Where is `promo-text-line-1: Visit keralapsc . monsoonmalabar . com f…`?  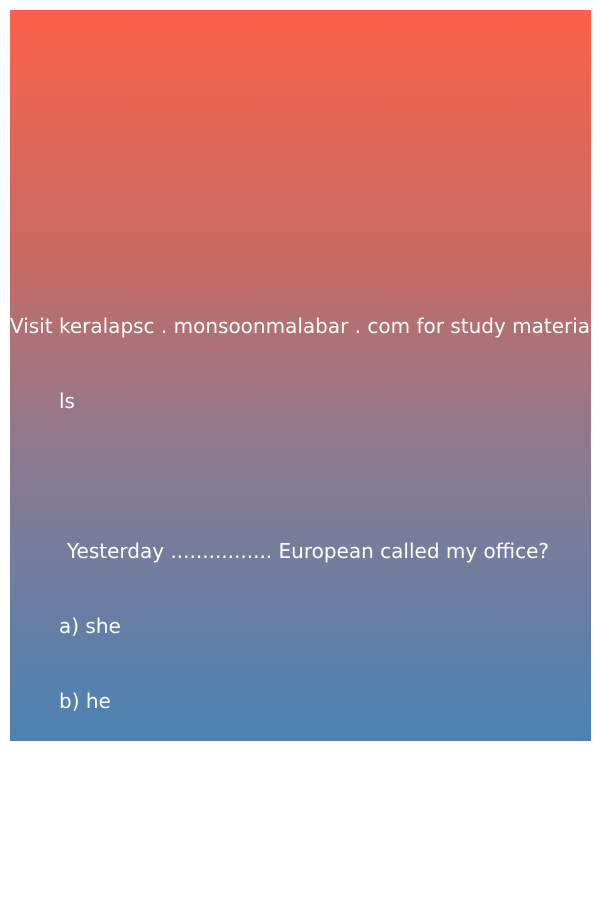 promo-text-line-1: Visit keralapsc . monsoonmalabar . com f… is located at coordinates (300, 326).